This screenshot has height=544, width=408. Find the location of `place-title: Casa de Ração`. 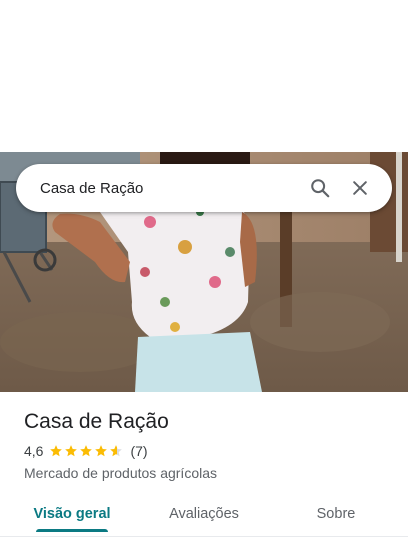

place-title: Casa de Ração is located at coordinates (96, 421).